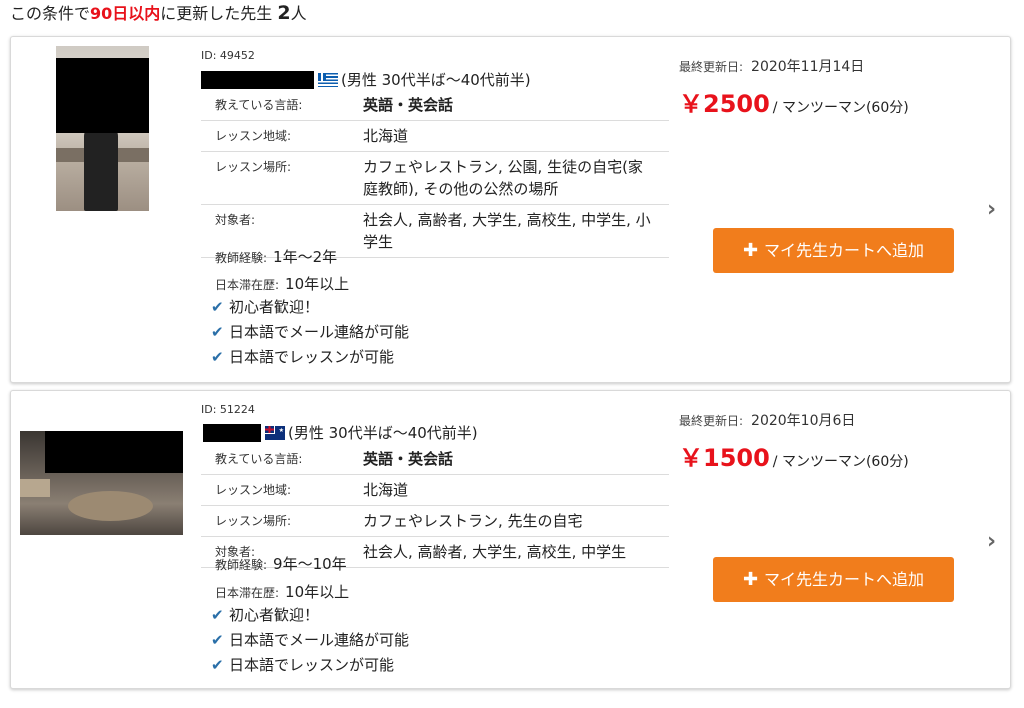 The image size is (1024, 708). I want to click on detail-row-place: レッスン場所: カフェやレストラン, 先生の自宅, so click(435, 521).